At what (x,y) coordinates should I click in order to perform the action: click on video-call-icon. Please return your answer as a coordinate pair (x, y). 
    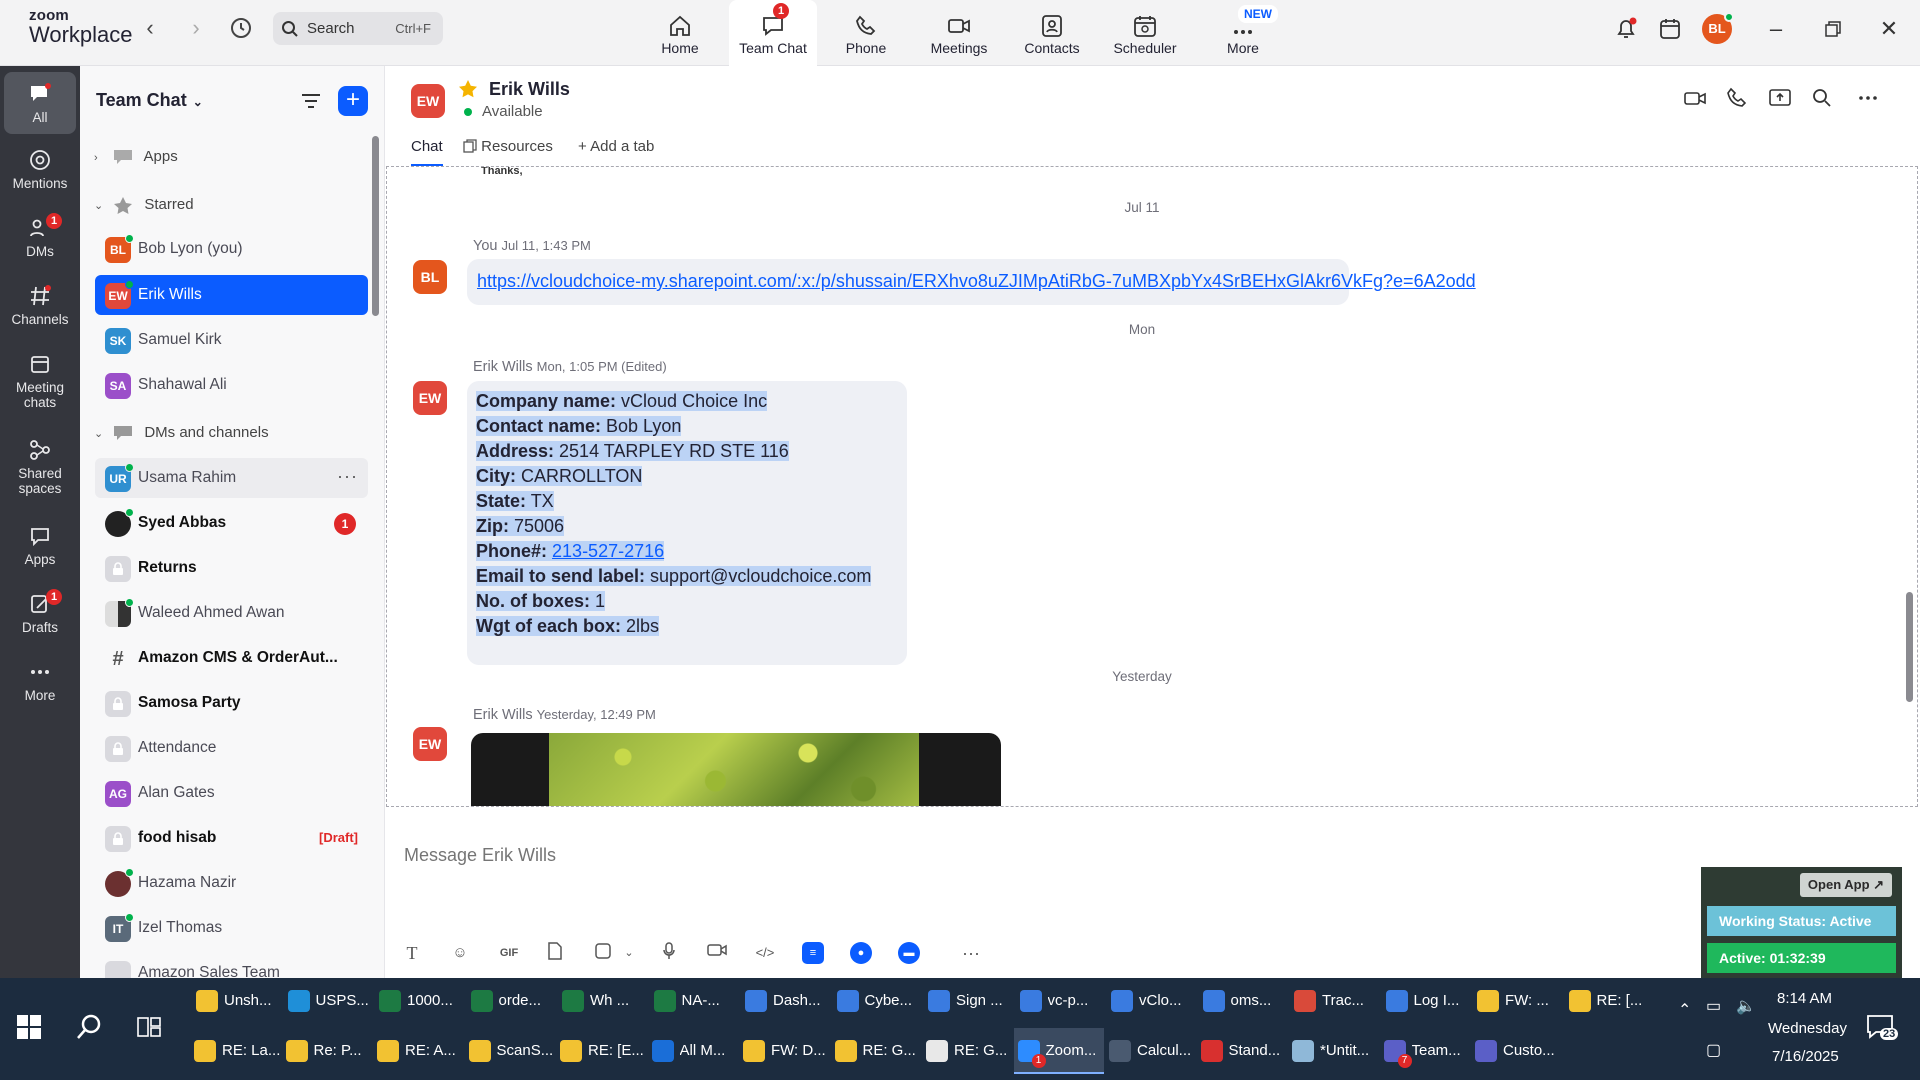
    Looking at the image, I should click on (1695, 98).